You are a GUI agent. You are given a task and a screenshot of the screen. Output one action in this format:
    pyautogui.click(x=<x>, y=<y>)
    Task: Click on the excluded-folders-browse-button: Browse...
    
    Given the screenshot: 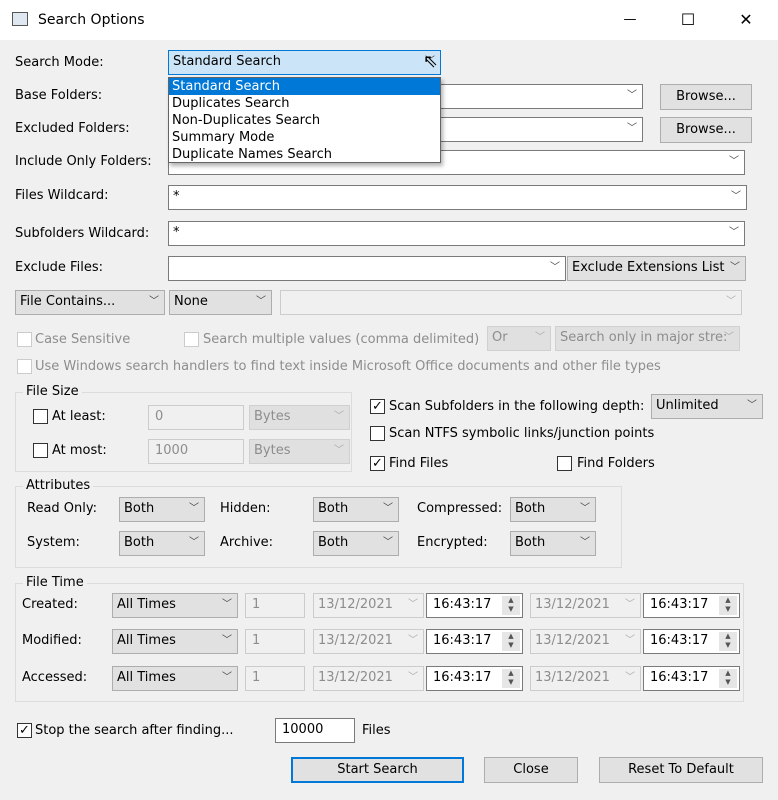 What is the action you would take?
    pyautogui.click(x=706, y=130)
    